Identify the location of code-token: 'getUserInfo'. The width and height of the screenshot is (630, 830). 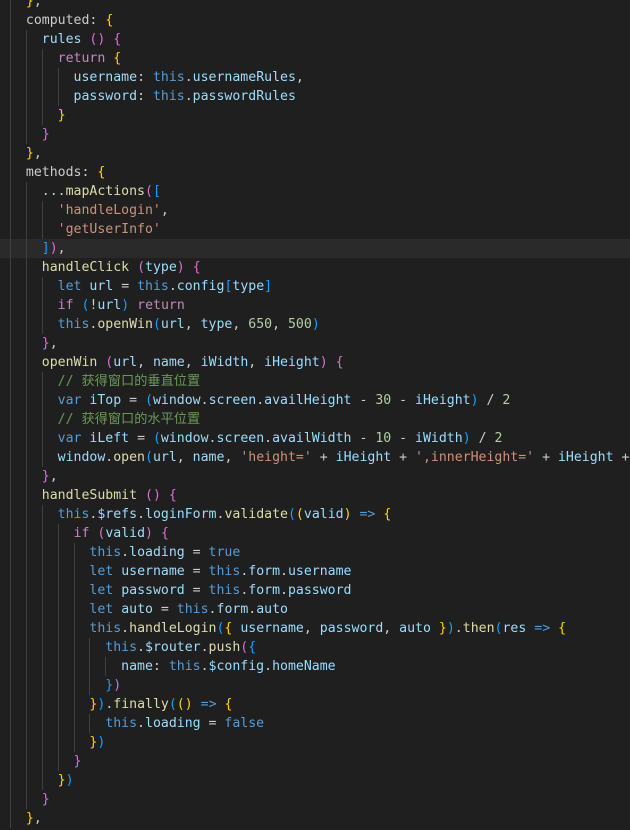
(109, 229).